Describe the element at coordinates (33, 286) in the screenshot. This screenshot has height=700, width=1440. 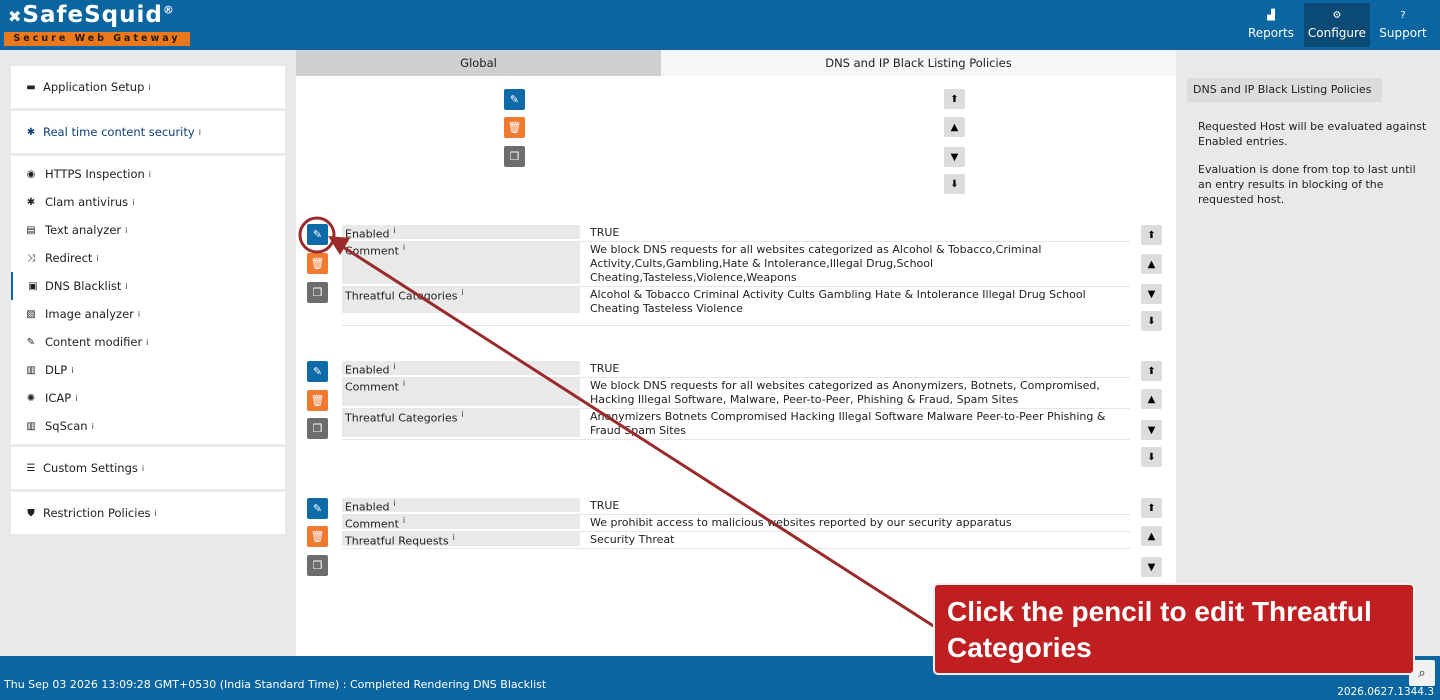
I see `dns-icon: ▣` at that location.